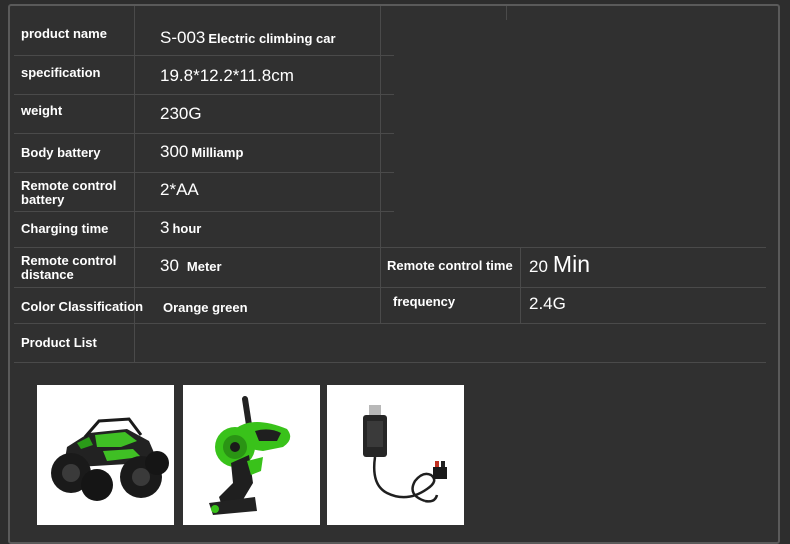 This screenshot has width=790, height=544. I want to click on value-remote-control-time: 20 Min, so click(559, 264).